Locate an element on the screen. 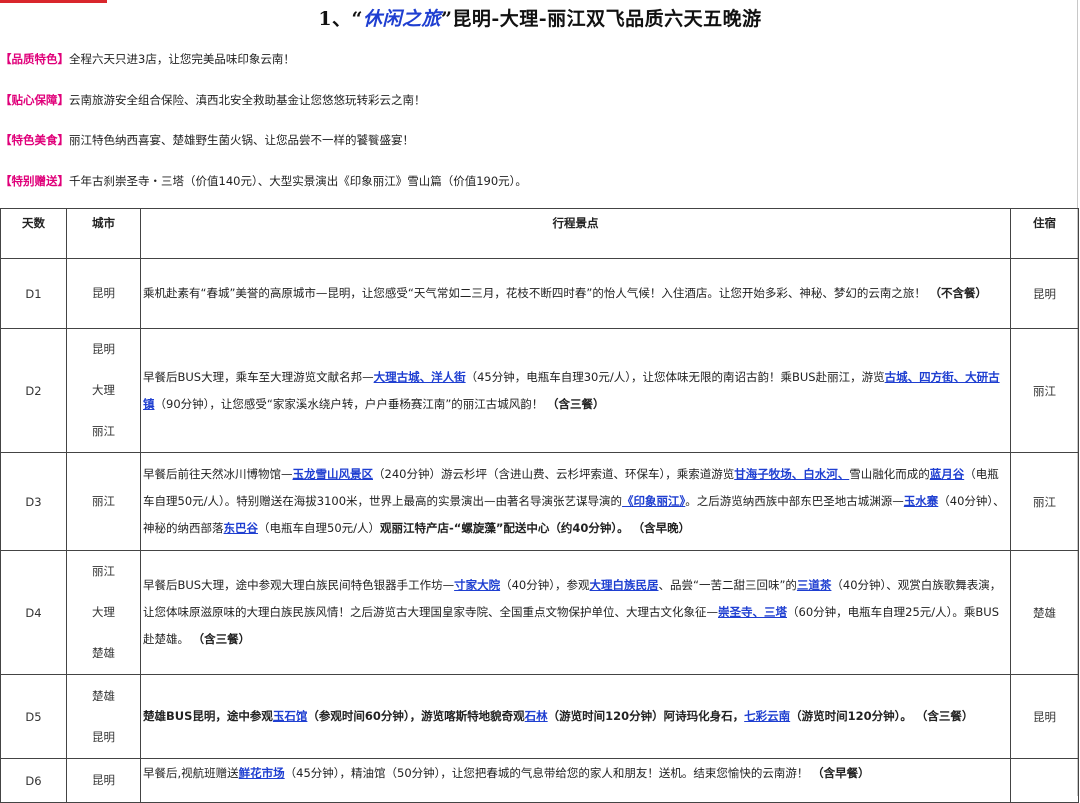  route-text: 早餐后BUS大理，途中参观大理白族民间特色银器手工作坊— is located at coordinates (299, 585).